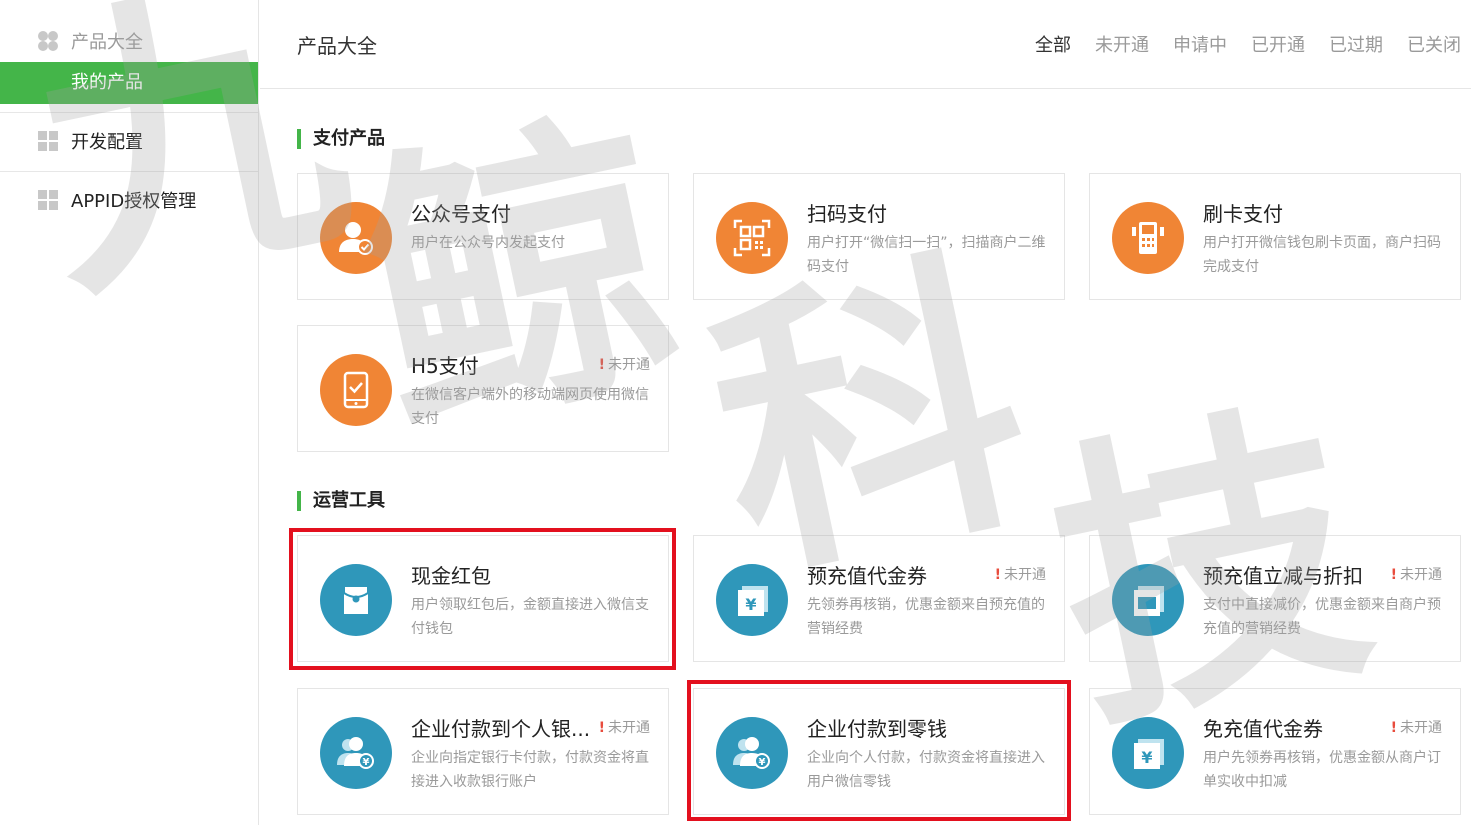  Describe the element at coordinates (1200, 44) in the screenshot. I see `tab-applying: 申请中` at that location.